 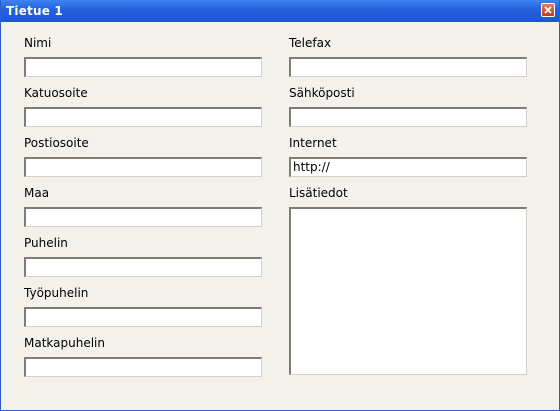 What do you see at coordinates (56, 143) in the screenshot?
I see `postiosoite-label: Postiosoite` at bounding box center [56, 143].